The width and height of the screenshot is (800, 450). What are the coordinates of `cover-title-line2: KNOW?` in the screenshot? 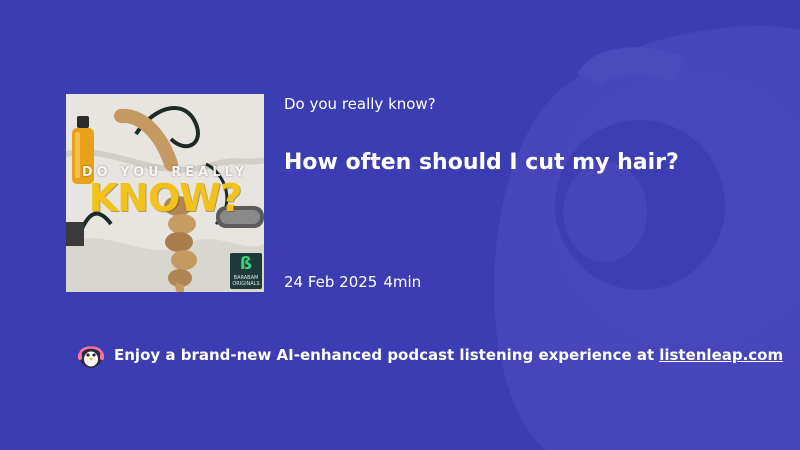 It's located at (165, 198).